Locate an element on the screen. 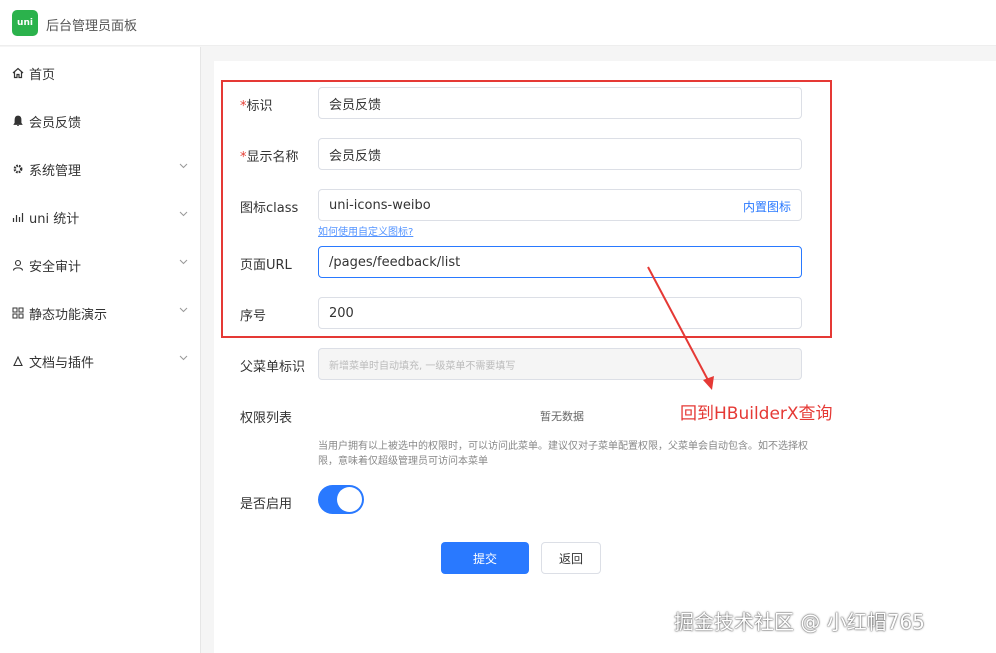  sidebar-item-label: 文档与插件 is located at coordinates (62, 363).